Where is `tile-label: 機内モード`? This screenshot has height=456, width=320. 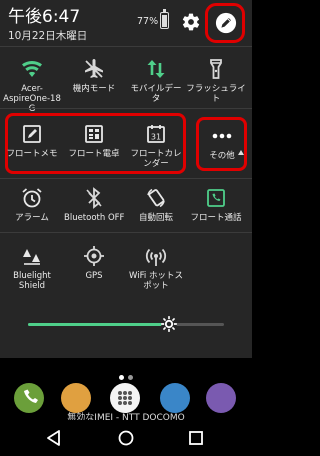 tile-label: 機内モード is located at coordinates (94, 89).